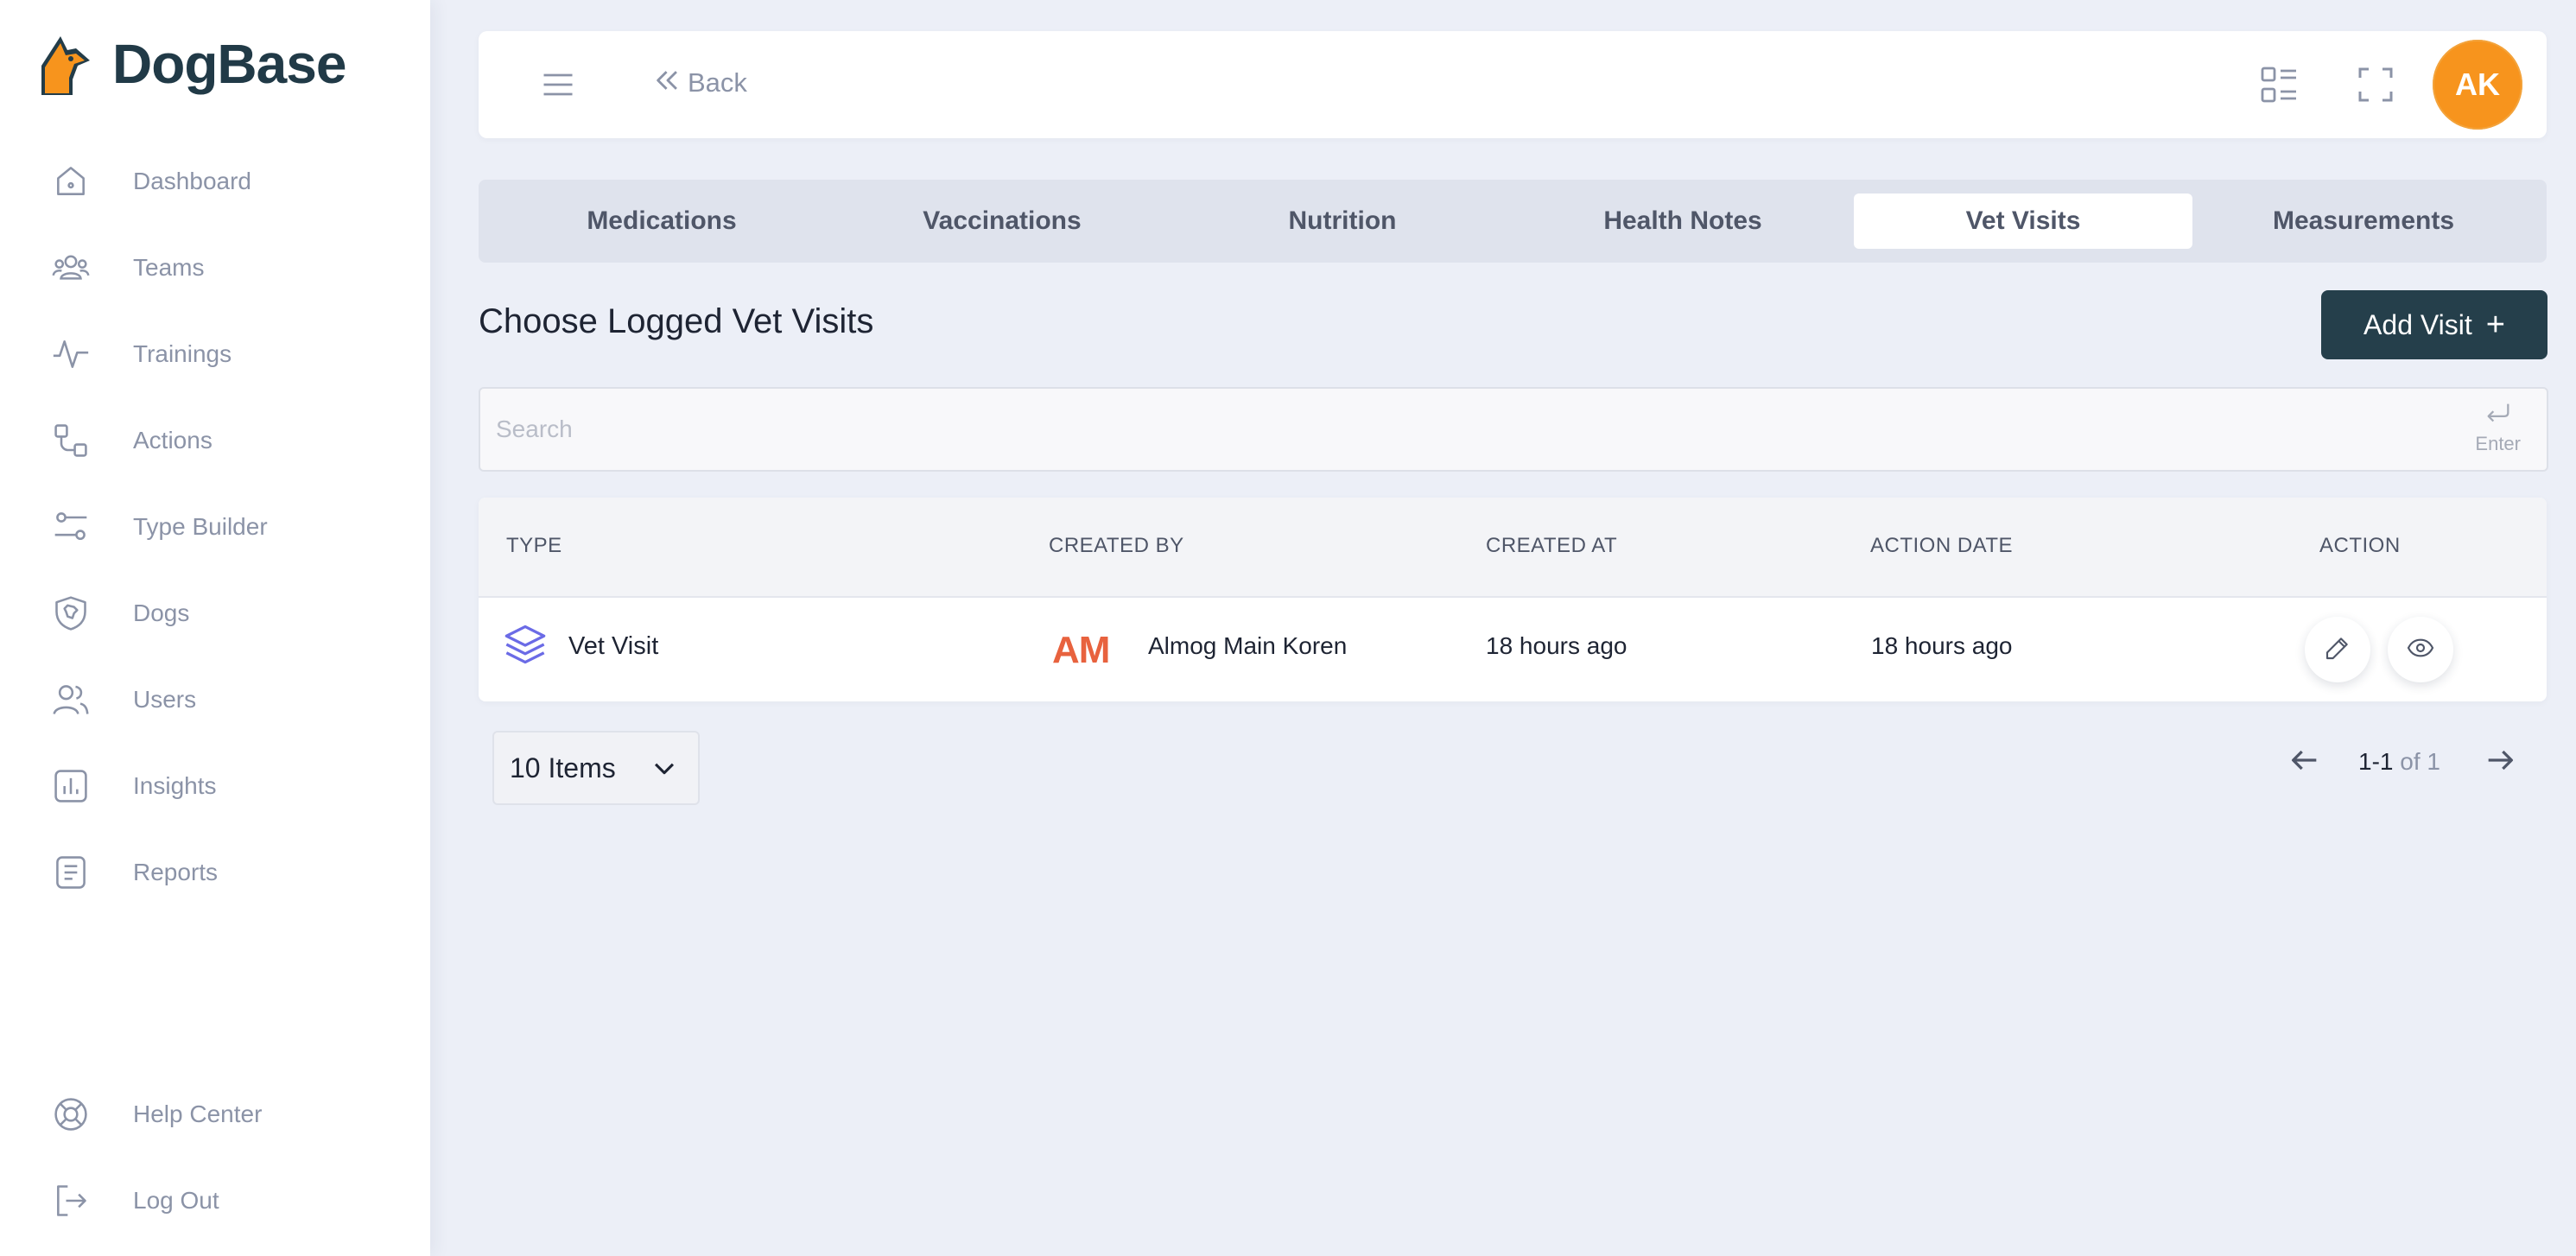 Image resolution: width=2576 pixels, height=1256 pixels. I want to click on sidebar-item-help-center: Help Center, so click(155, 1114).